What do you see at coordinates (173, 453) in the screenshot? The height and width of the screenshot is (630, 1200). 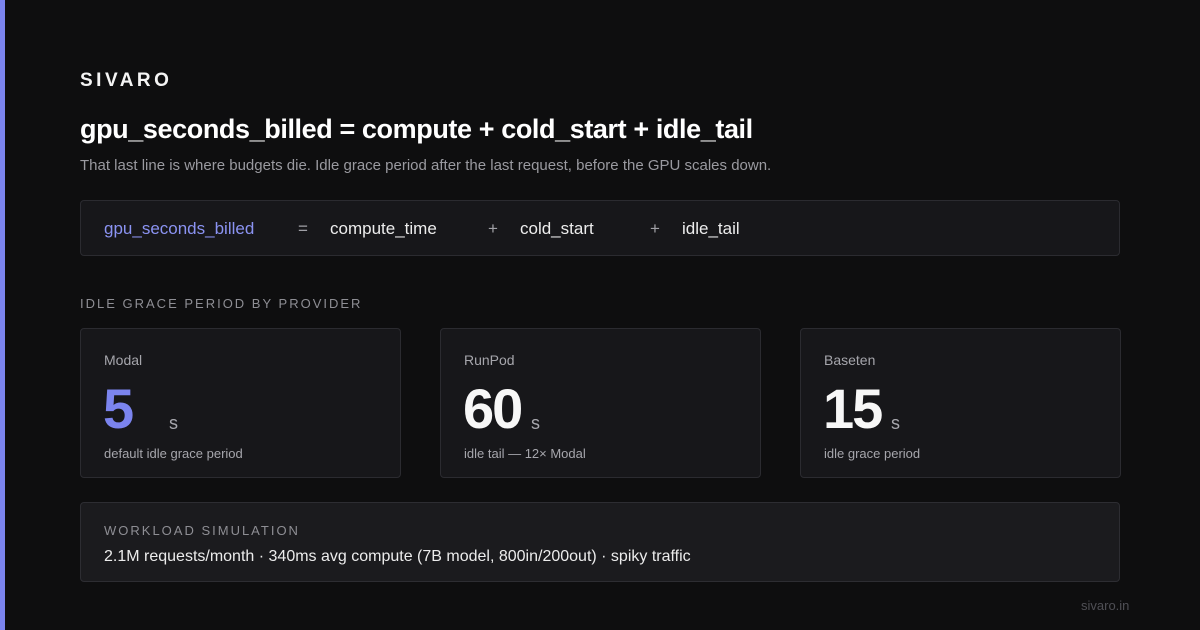 I see `provider-desc: default idle grace period` at bounding box center [173, 453].